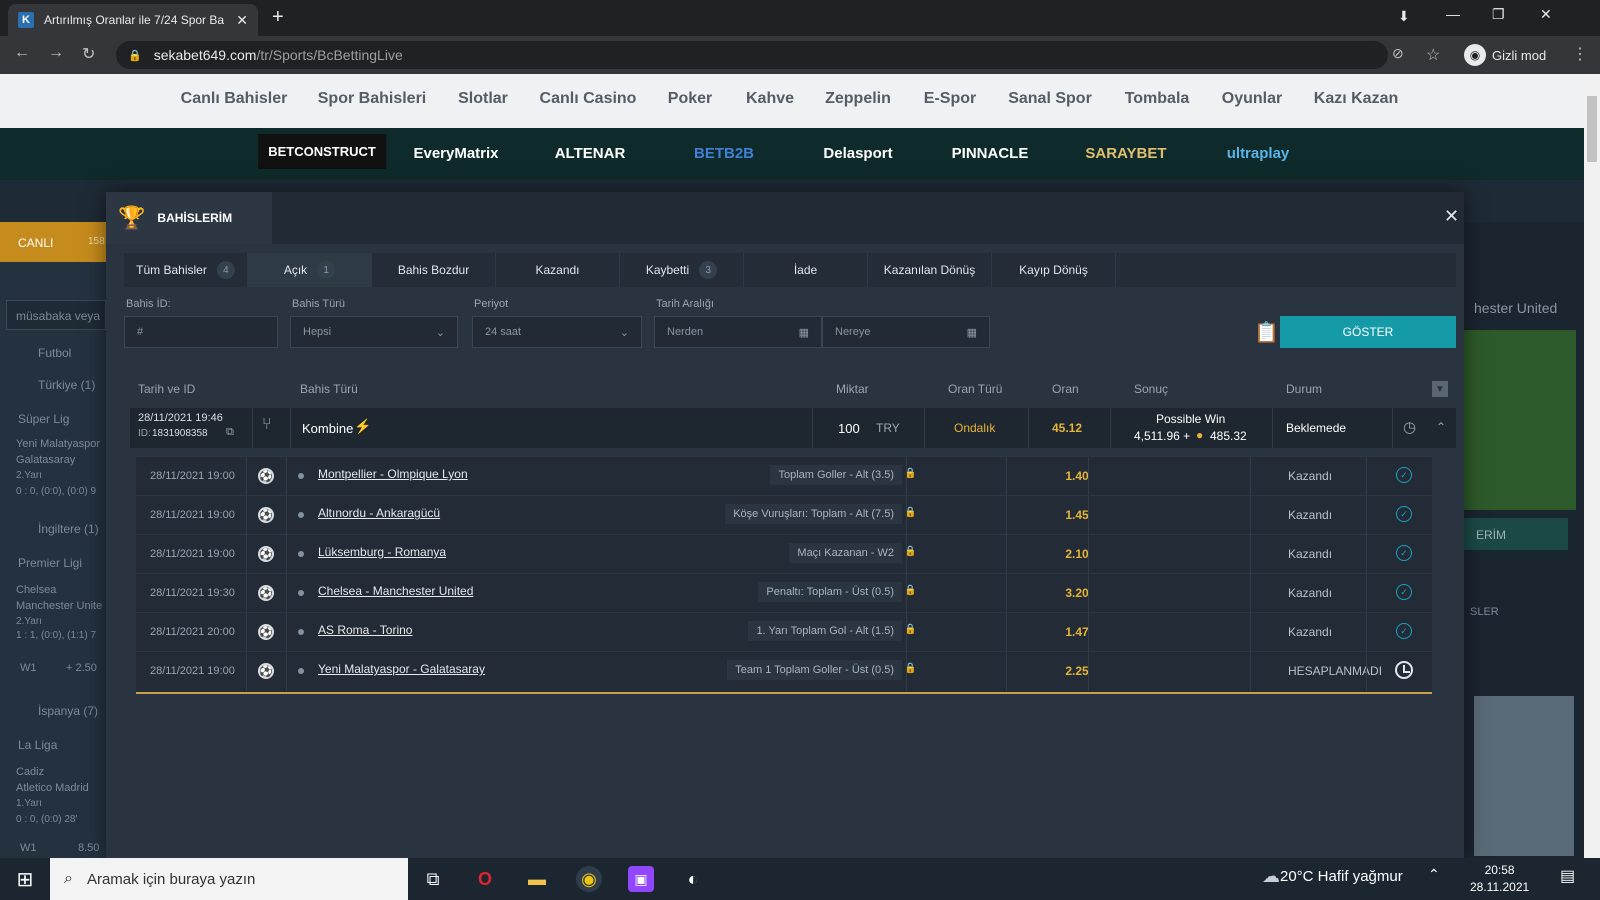  What do you see at coordinates (752, 55) in the screenshot?
I see `url-bar: 🔒 sekabet649.com/tr/Sports/BcBettingLive` at bounding box center [752, 55].